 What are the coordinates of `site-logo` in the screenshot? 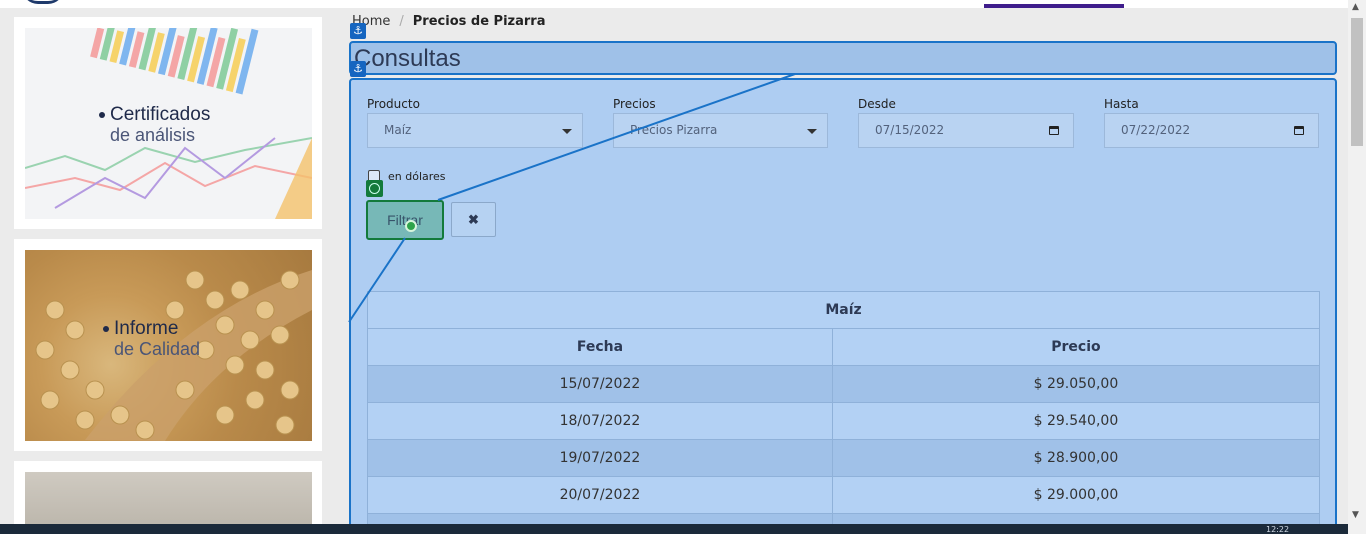 It's located at (43, 2).